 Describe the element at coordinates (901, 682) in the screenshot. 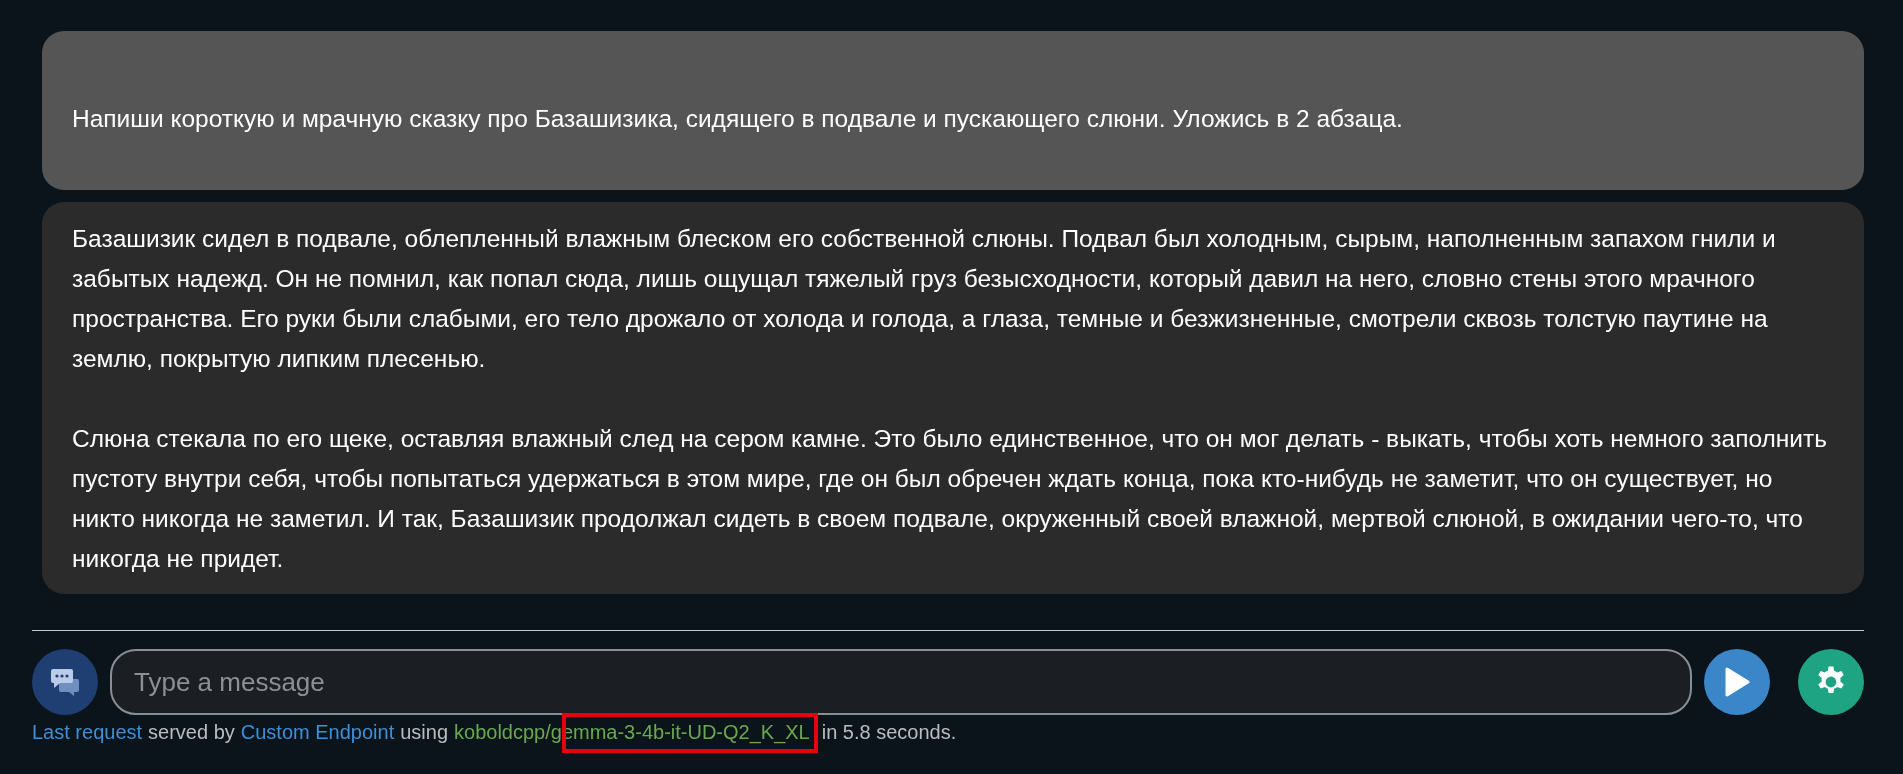

I see `message-input: Type a message` at that location.